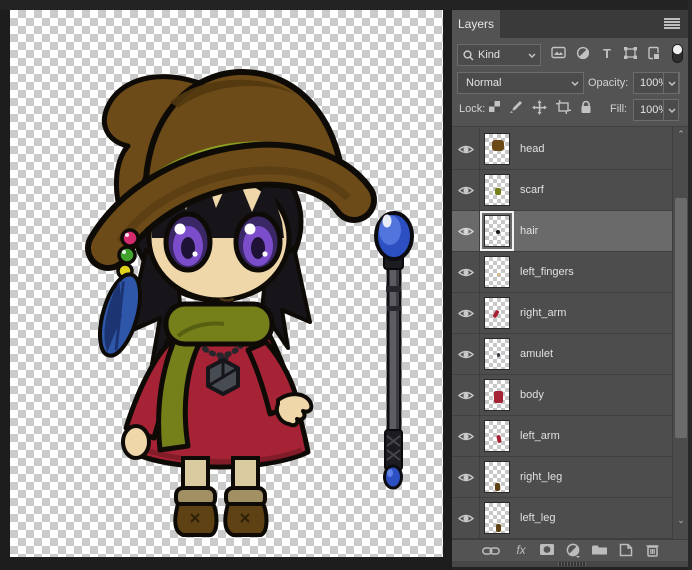  I want to click on layer-filter-toggle, so click(677, 56).